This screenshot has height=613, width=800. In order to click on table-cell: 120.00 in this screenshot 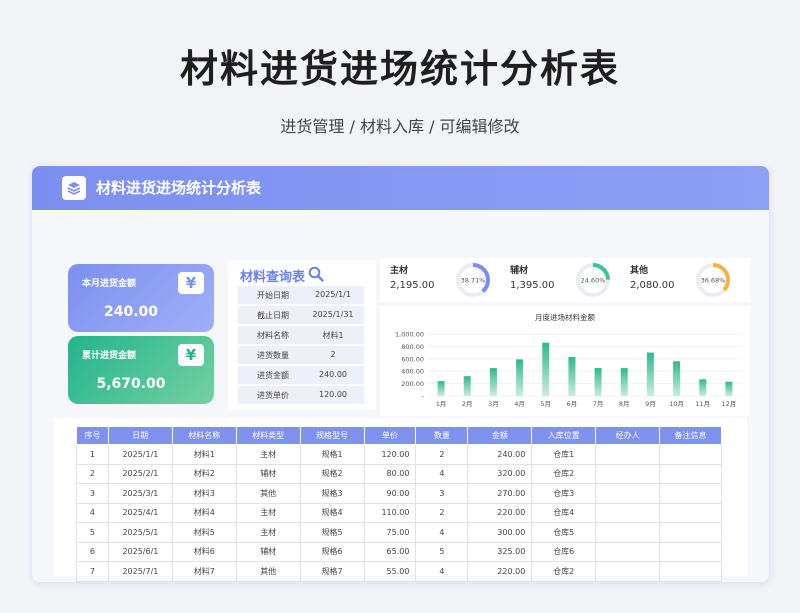, I will do `click(390, 454)`.